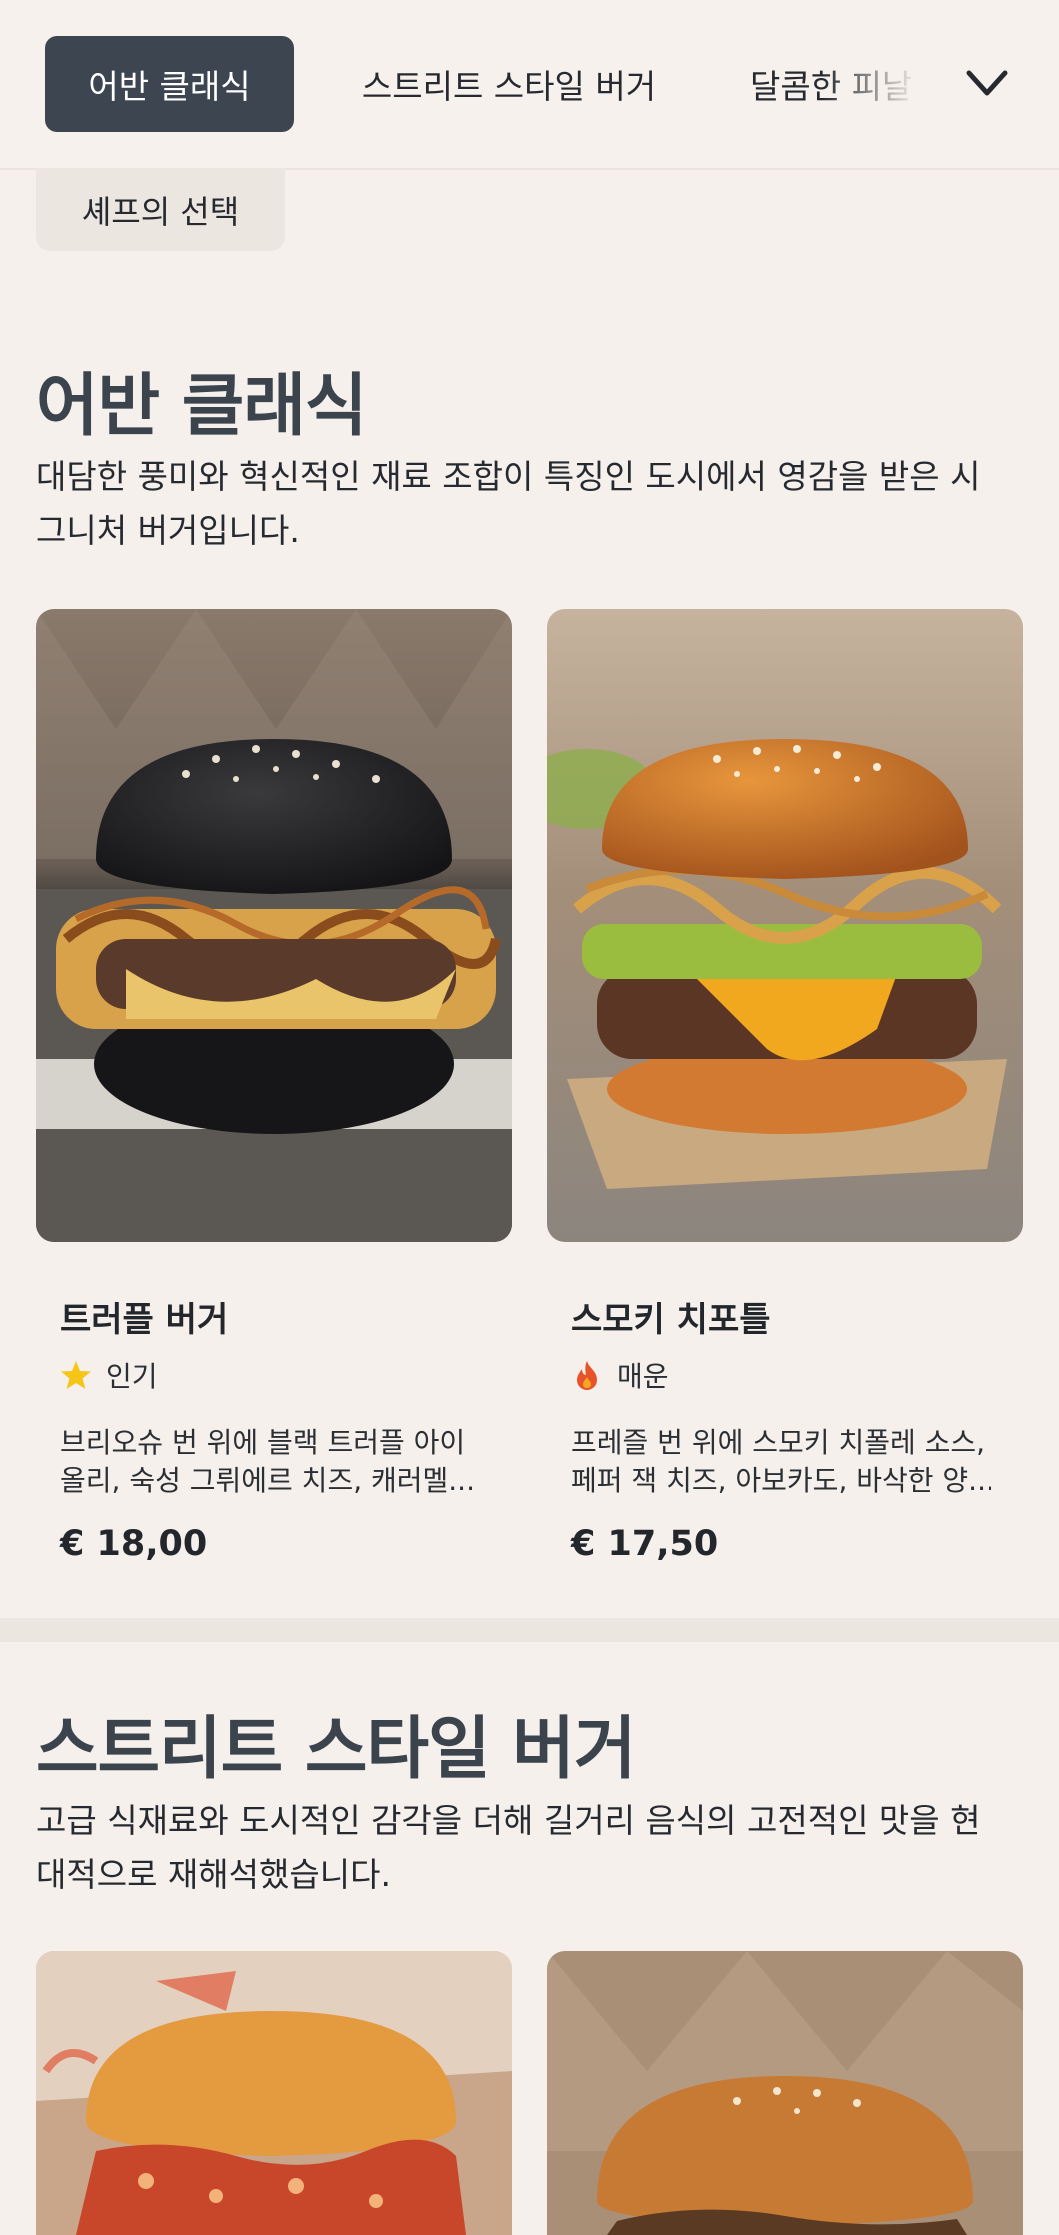  What do you see at coordinates (168, 530) in the screenshot?
I see `section-description-line: 그니처 버거입니다.` at bounding box center [168, 530].